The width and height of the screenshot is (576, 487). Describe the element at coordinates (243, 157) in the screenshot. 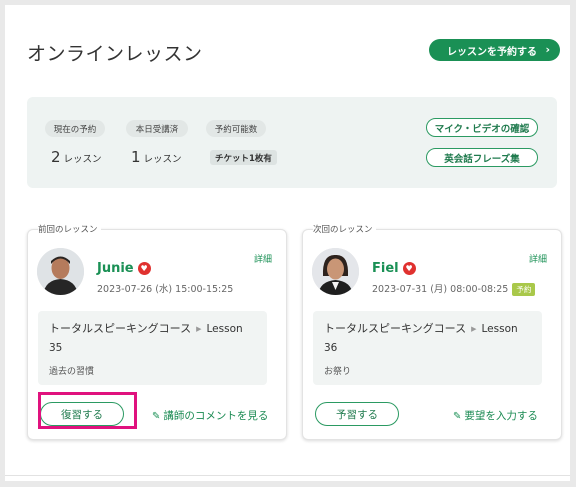

I see `ticket-badge: チケット1枚有` at that location.